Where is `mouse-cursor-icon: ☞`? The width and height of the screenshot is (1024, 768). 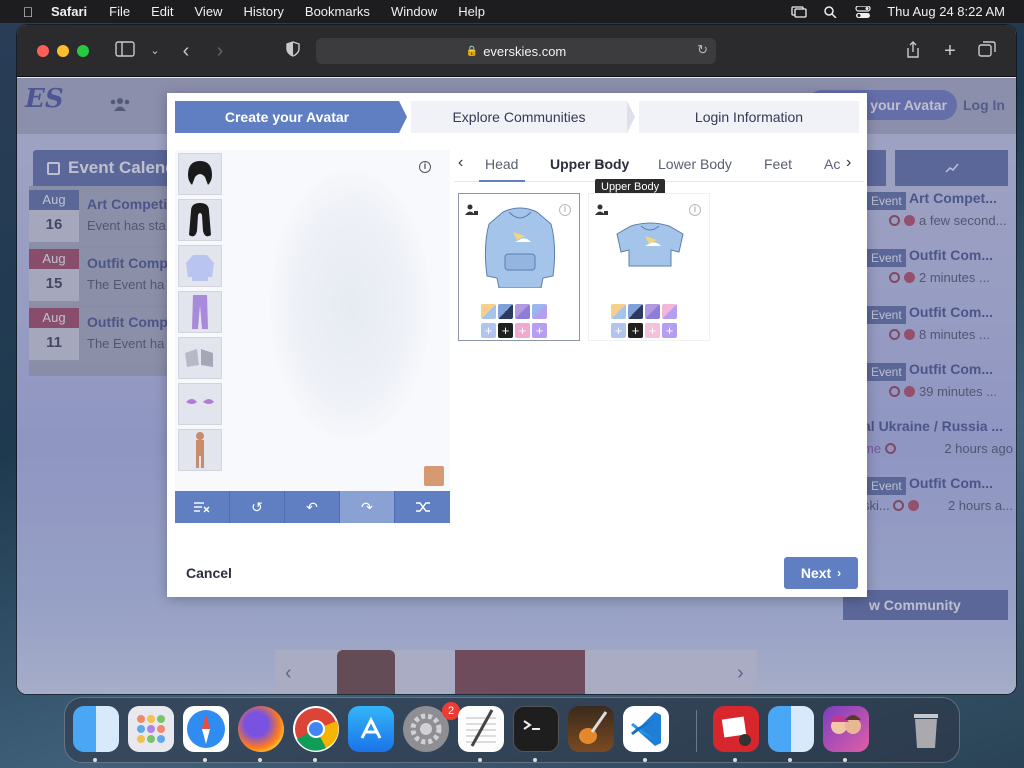 mouse-cursor-icon: ☞ is located at coordinates (601, 165).